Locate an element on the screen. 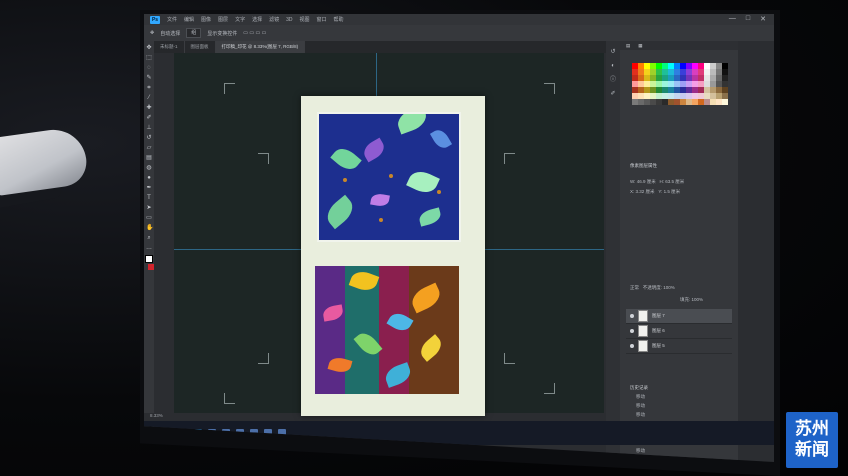 This screenshot has height=476, width=848. width-field: 46.9 厘米 is located at coordinates (646, 181).